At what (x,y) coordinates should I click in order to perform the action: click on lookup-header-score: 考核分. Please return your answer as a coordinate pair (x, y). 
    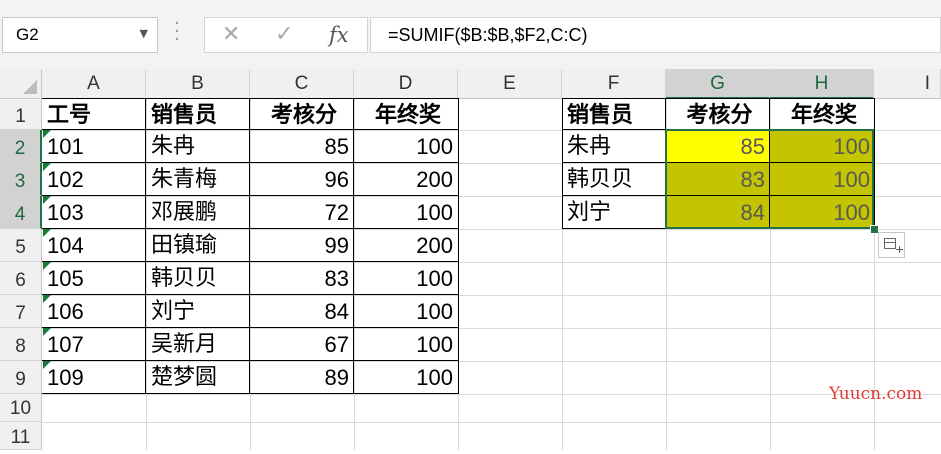
    Looking at the image, I should click on (717, 114).